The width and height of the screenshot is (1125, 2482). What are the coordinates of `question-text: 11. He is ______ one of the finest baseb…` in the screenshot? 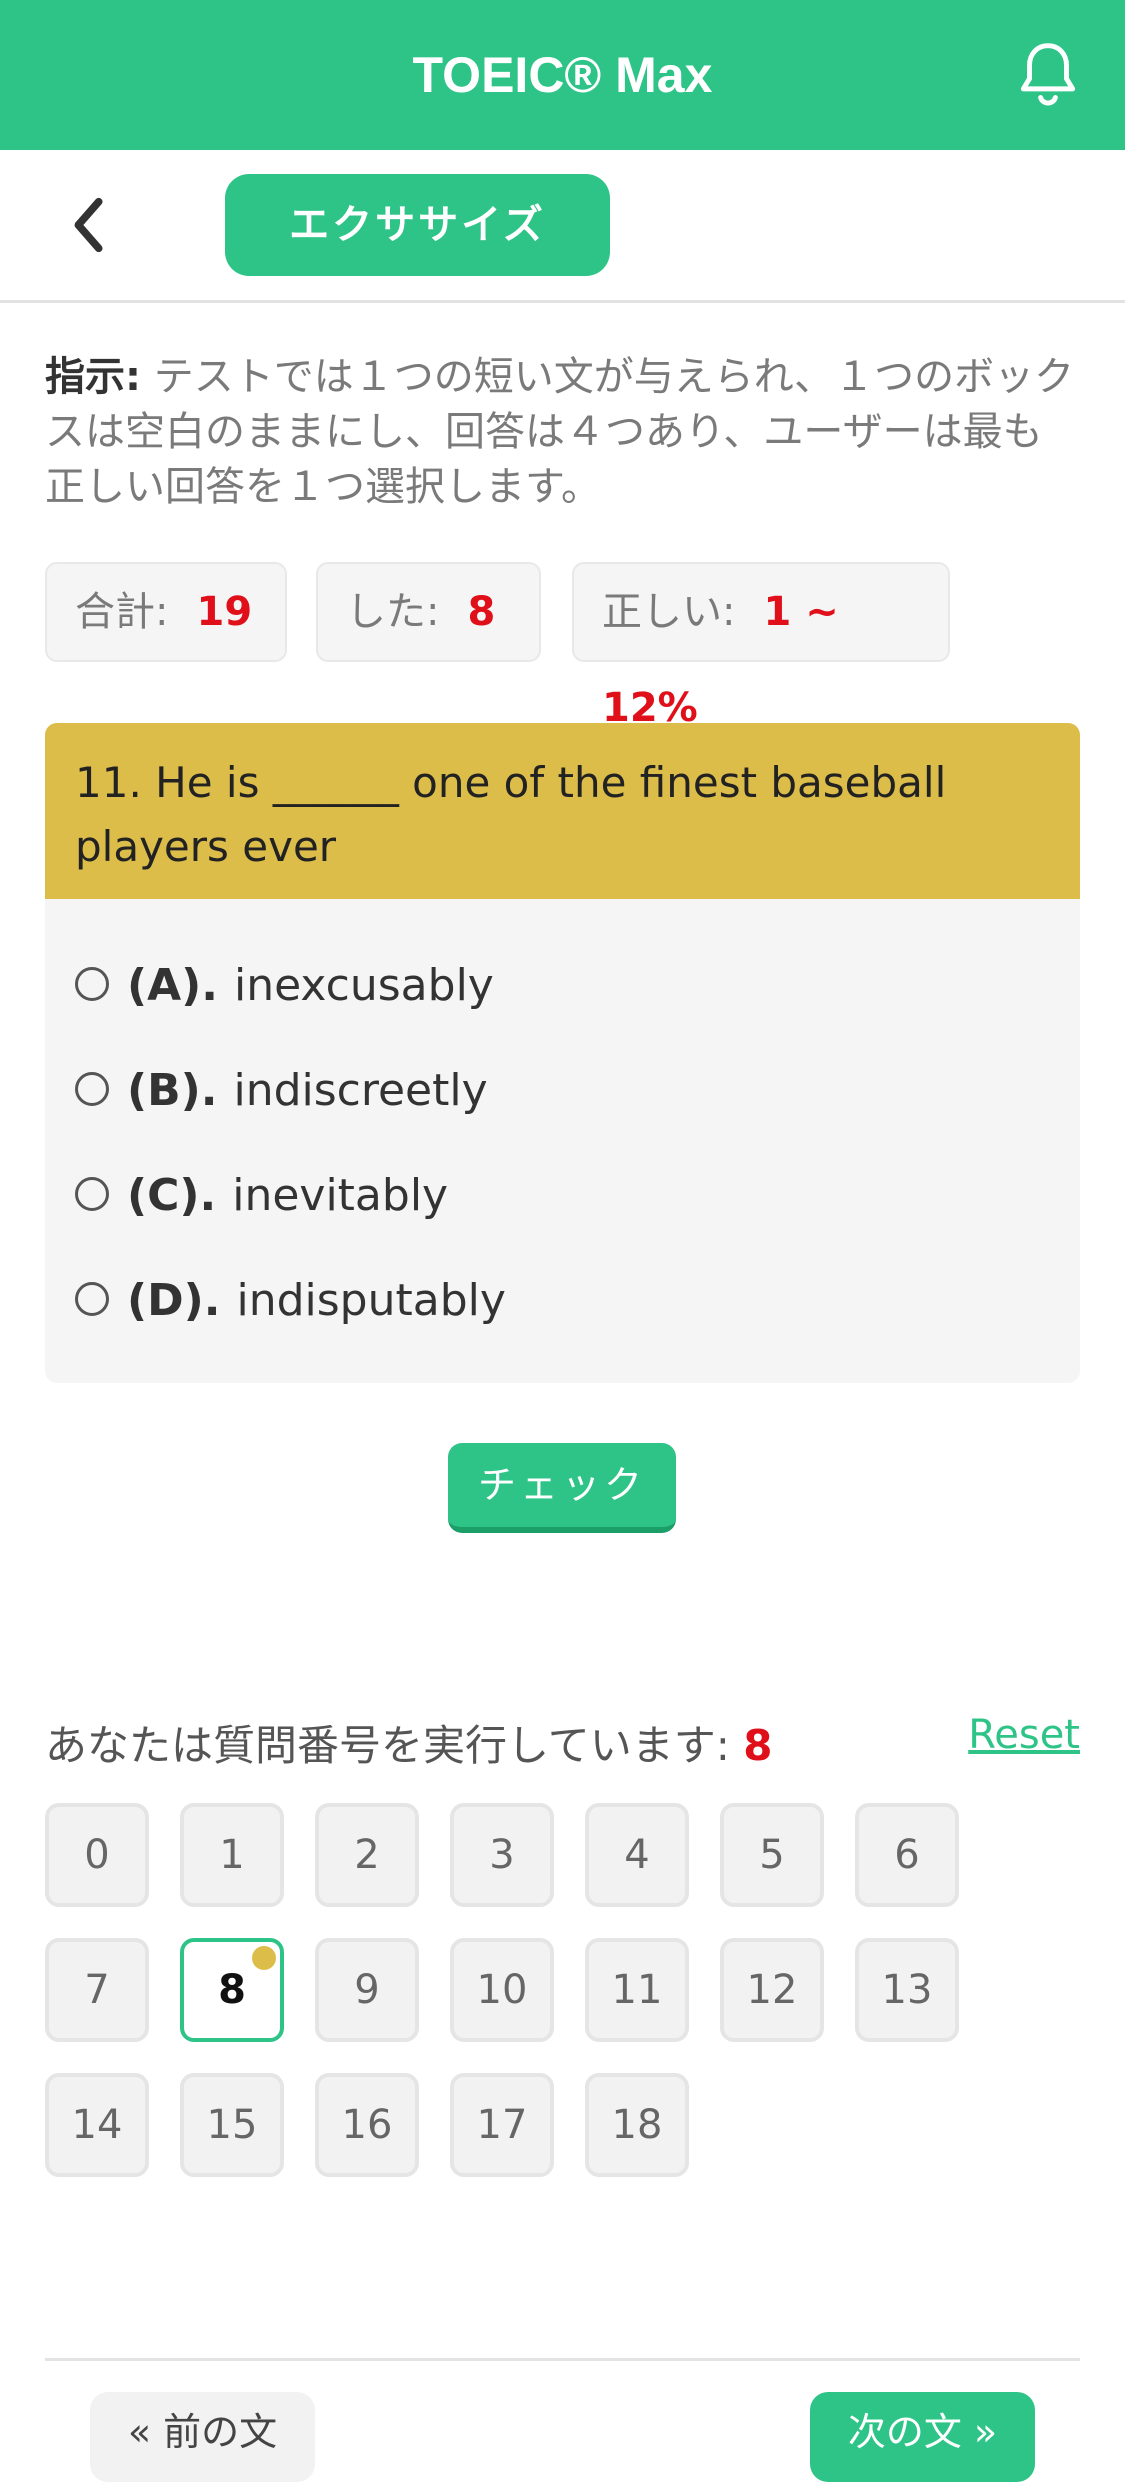 It's located at (562, 811).